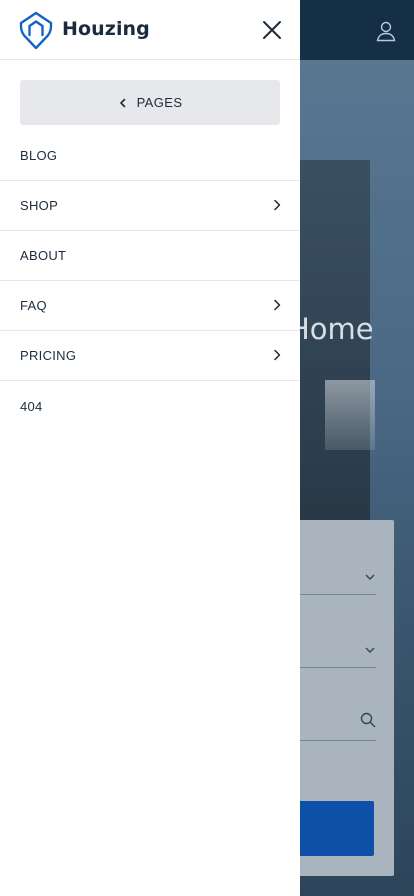  I want to click on back-to-pages-button: PAGES, so click(150, 102).